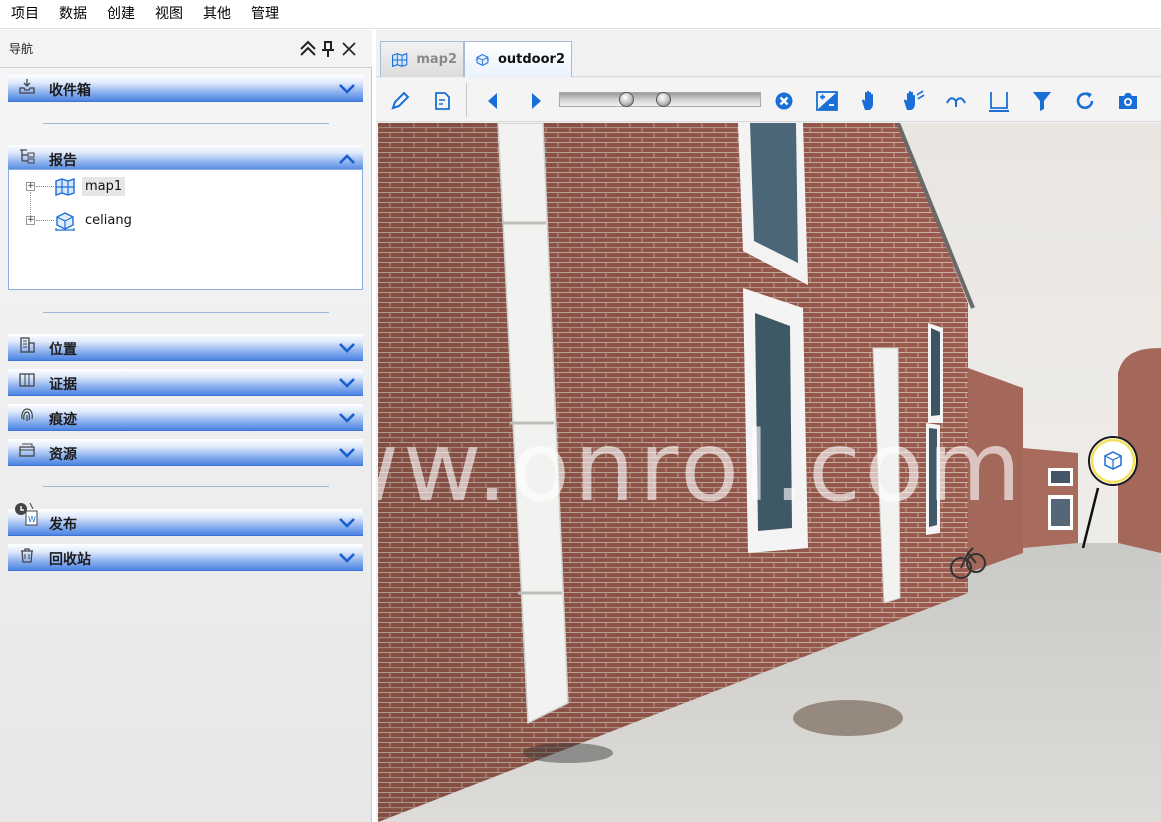 The width and height of the screenshot is (1161, 822). What do you see at coordinates (308, 49) in the screenshot?
I see `collapse-all-icon` at bounding box center [308, 49].